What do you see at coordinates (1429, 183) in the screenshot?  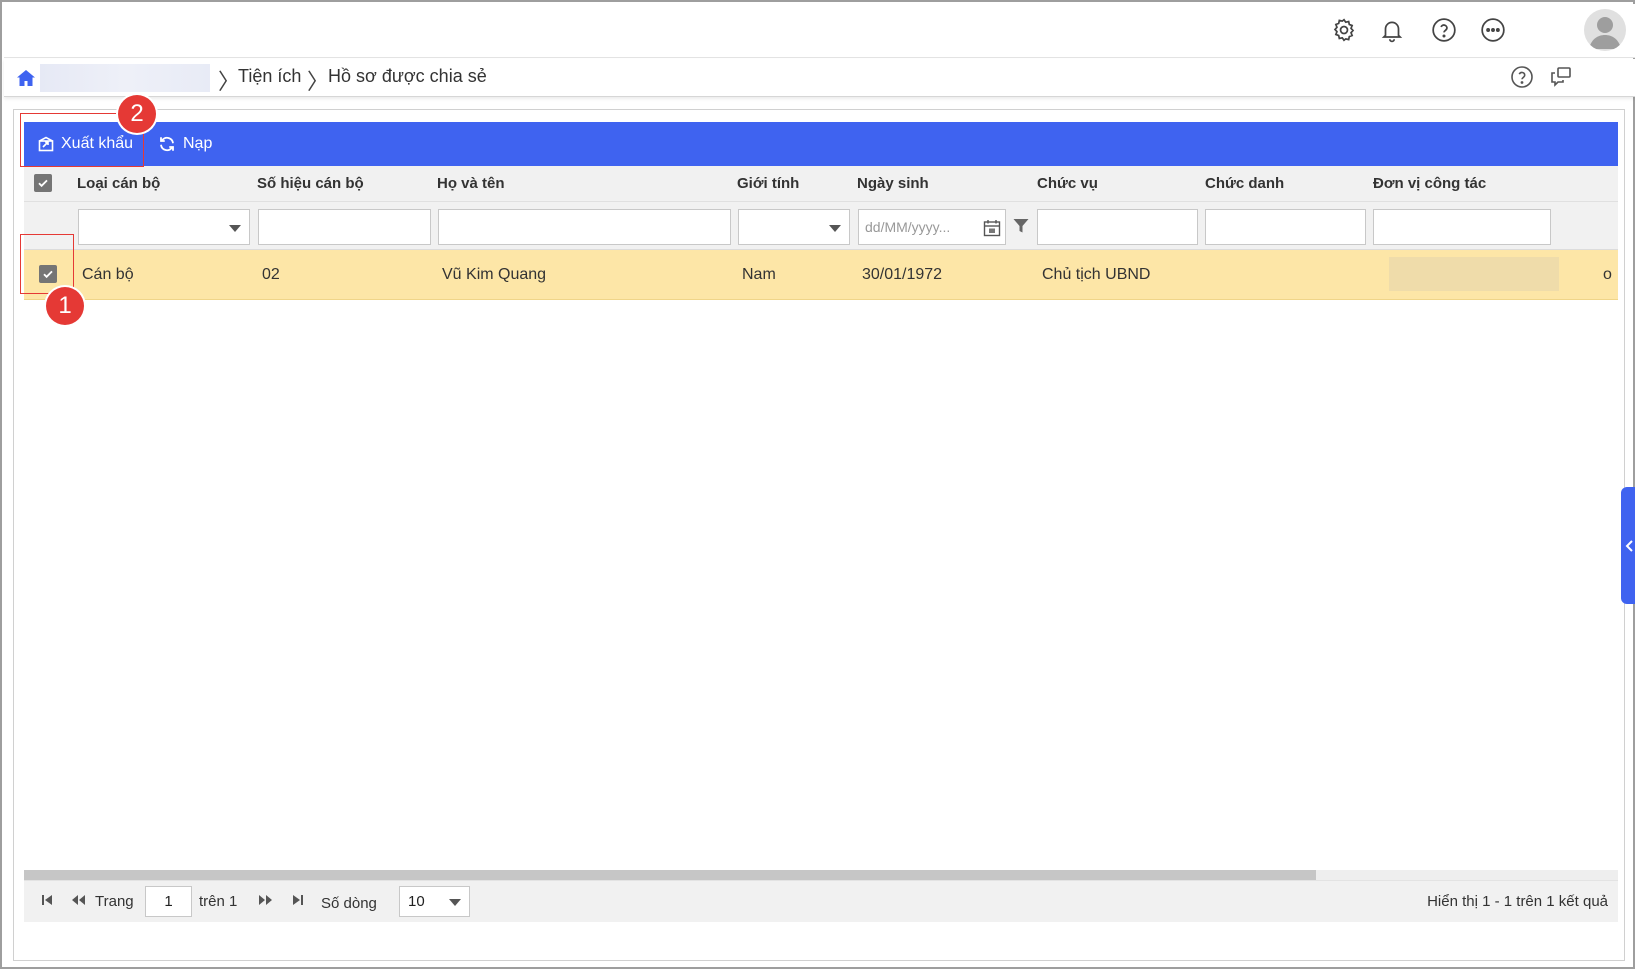 I see `column-header-don-vi: Đơn vị công tác` at bounding box center [1429, 183].